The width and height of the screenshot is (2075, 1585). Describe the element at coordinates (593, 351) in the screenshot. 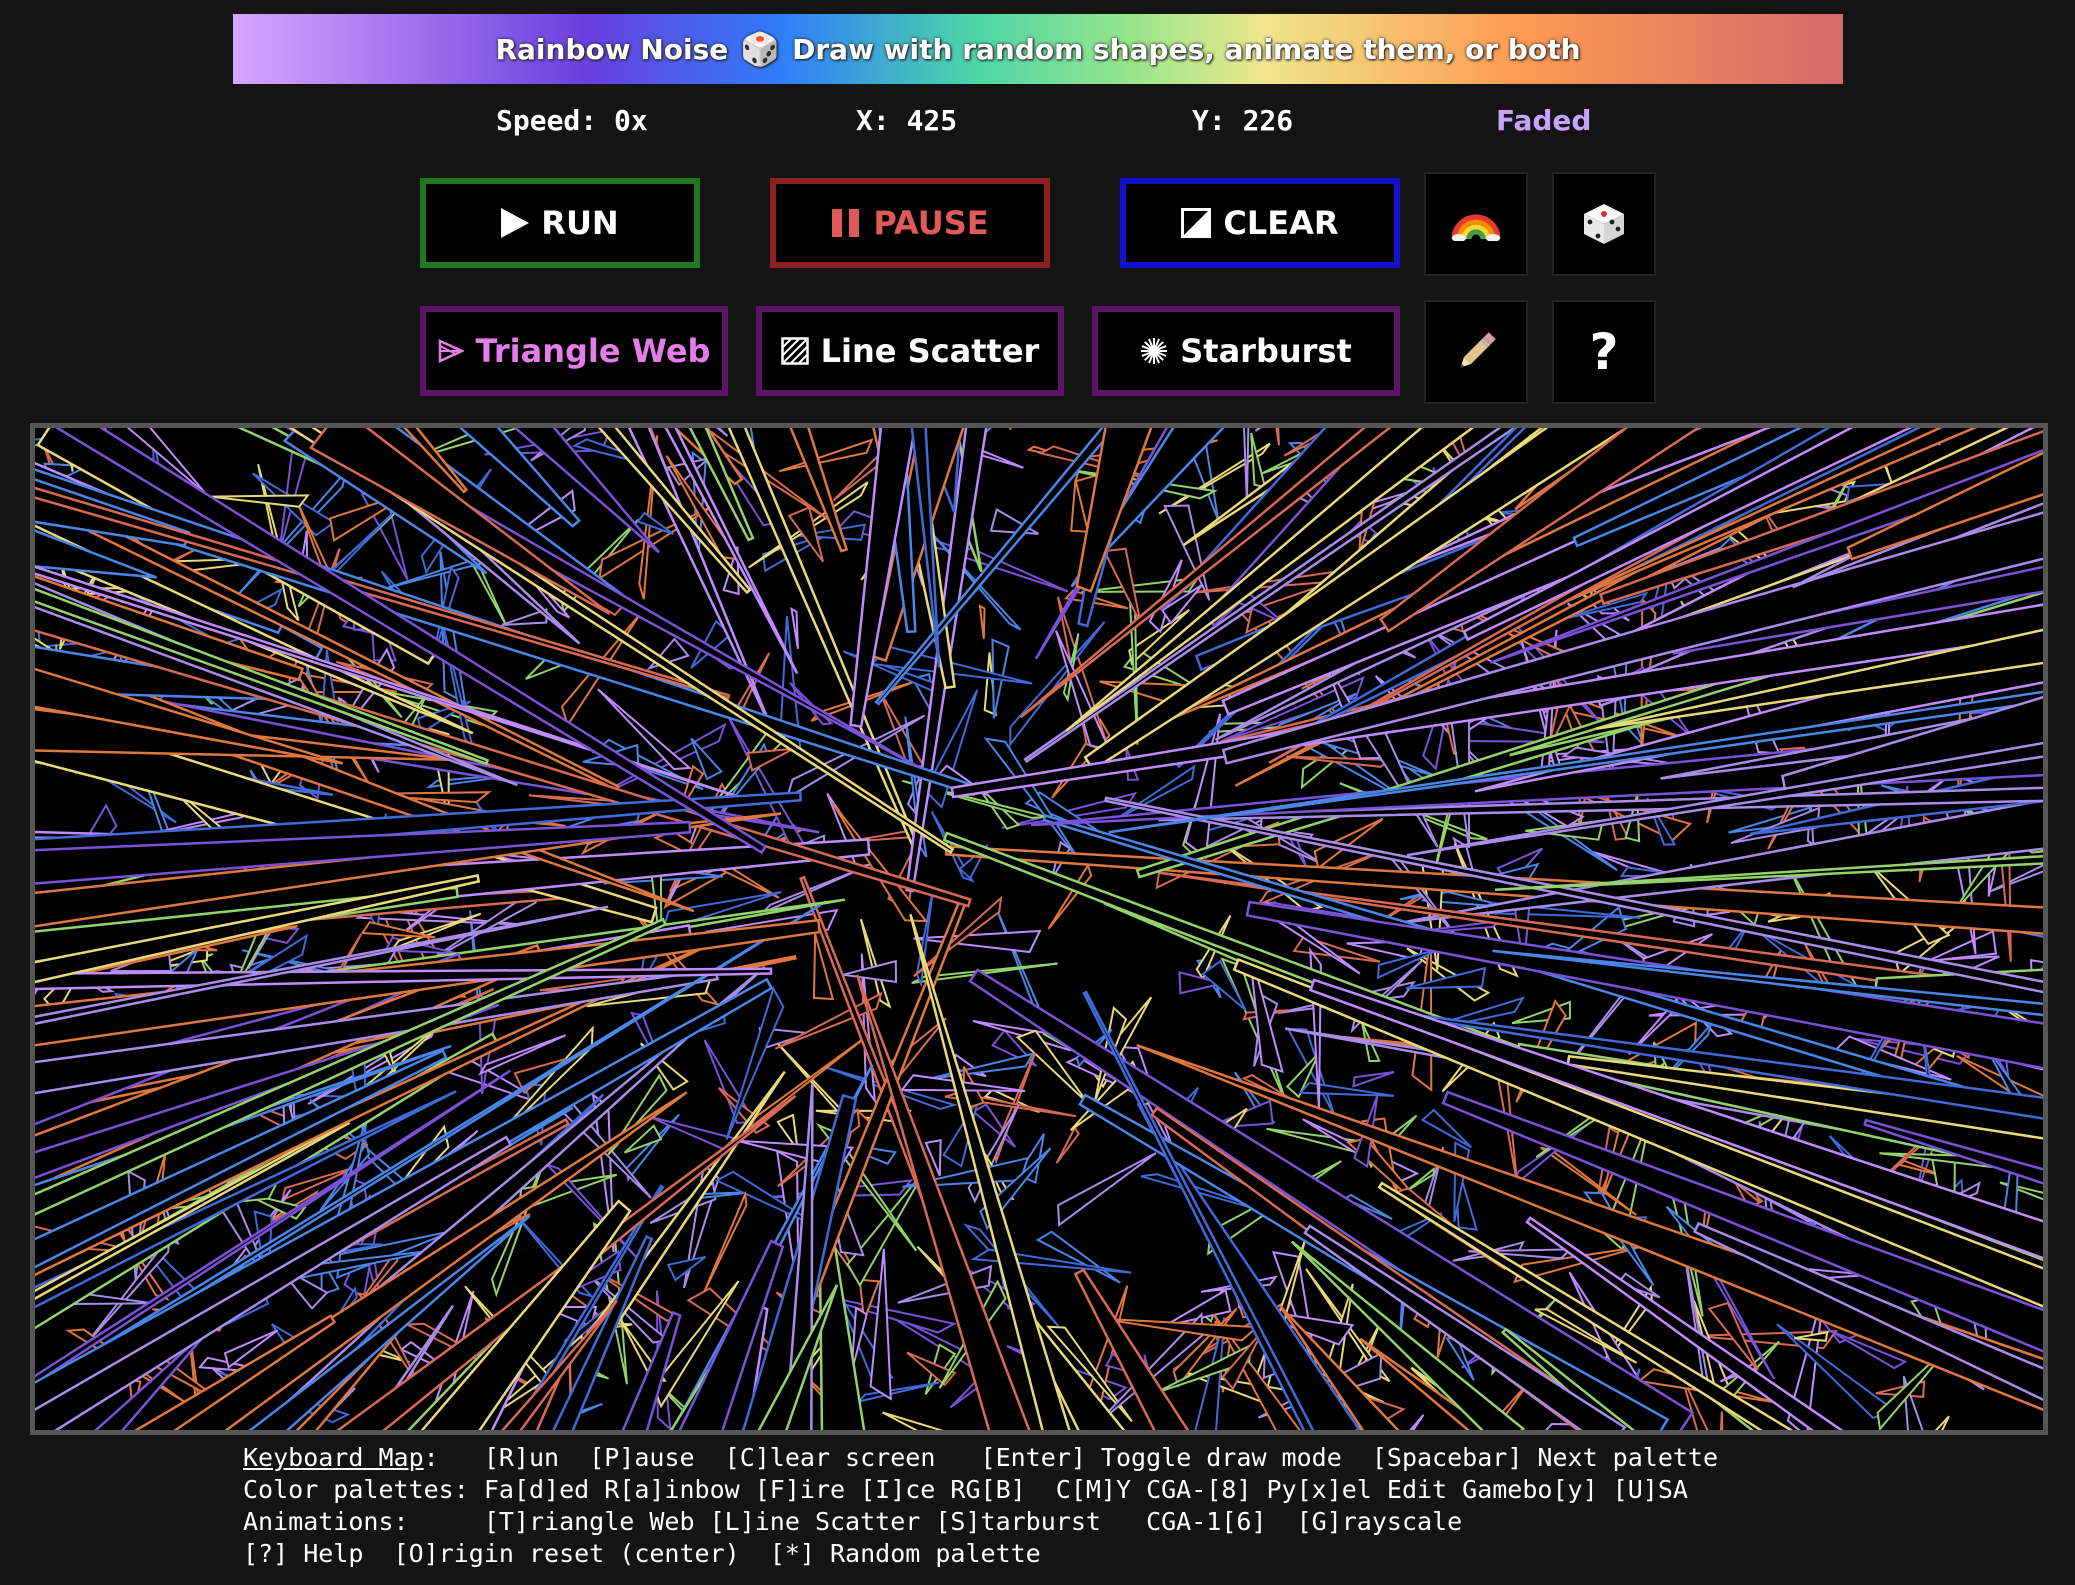

I see `triangle-web-label: Triangle Web` at that location.